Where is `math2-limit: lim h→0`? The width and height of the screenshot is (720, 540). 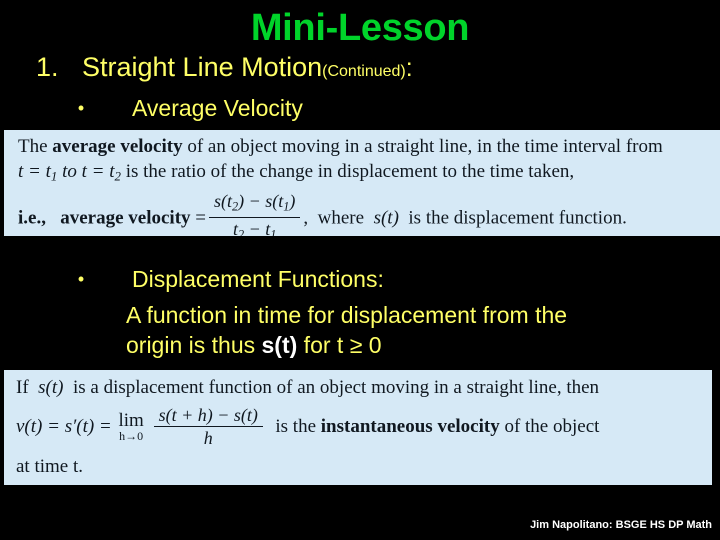
math2-limit: lim h→0 is located at coordinates (131, 427).